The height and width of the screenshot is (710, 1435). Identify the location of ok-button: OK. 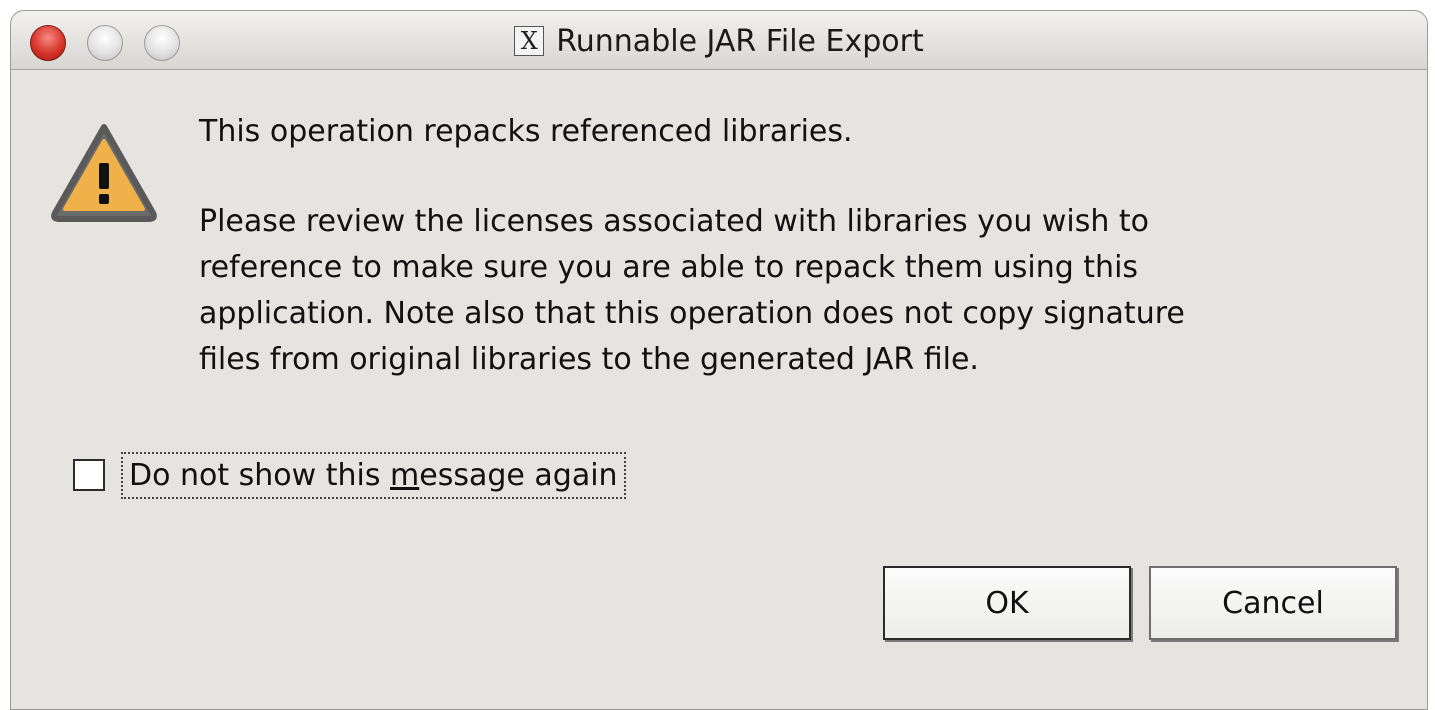
(1007, 603).